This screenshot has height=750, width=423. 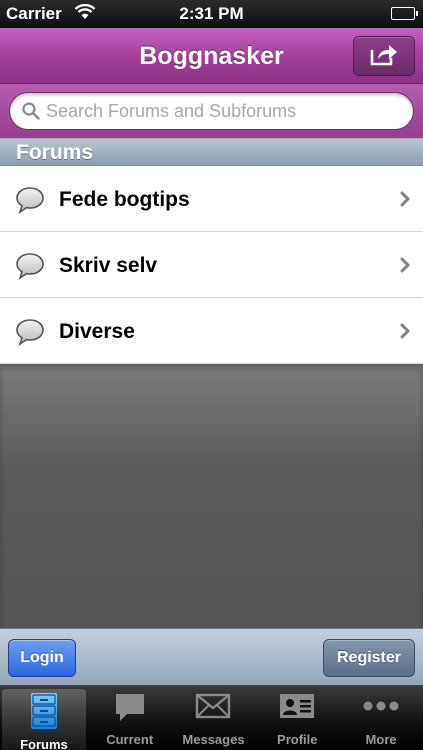 I want to click on search-icon, so click(x=31, y=113).